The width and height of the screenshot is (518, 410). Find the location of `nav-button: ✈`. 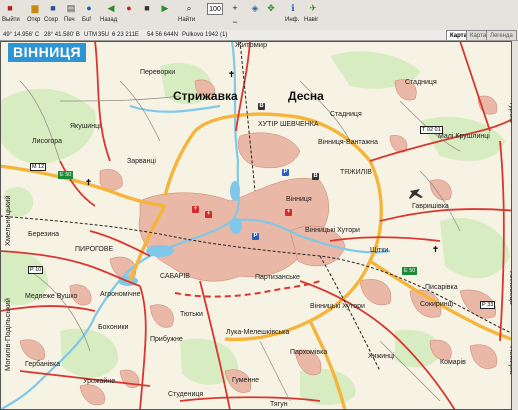

nav-button: ✈ is located at coordinates (313, 8).